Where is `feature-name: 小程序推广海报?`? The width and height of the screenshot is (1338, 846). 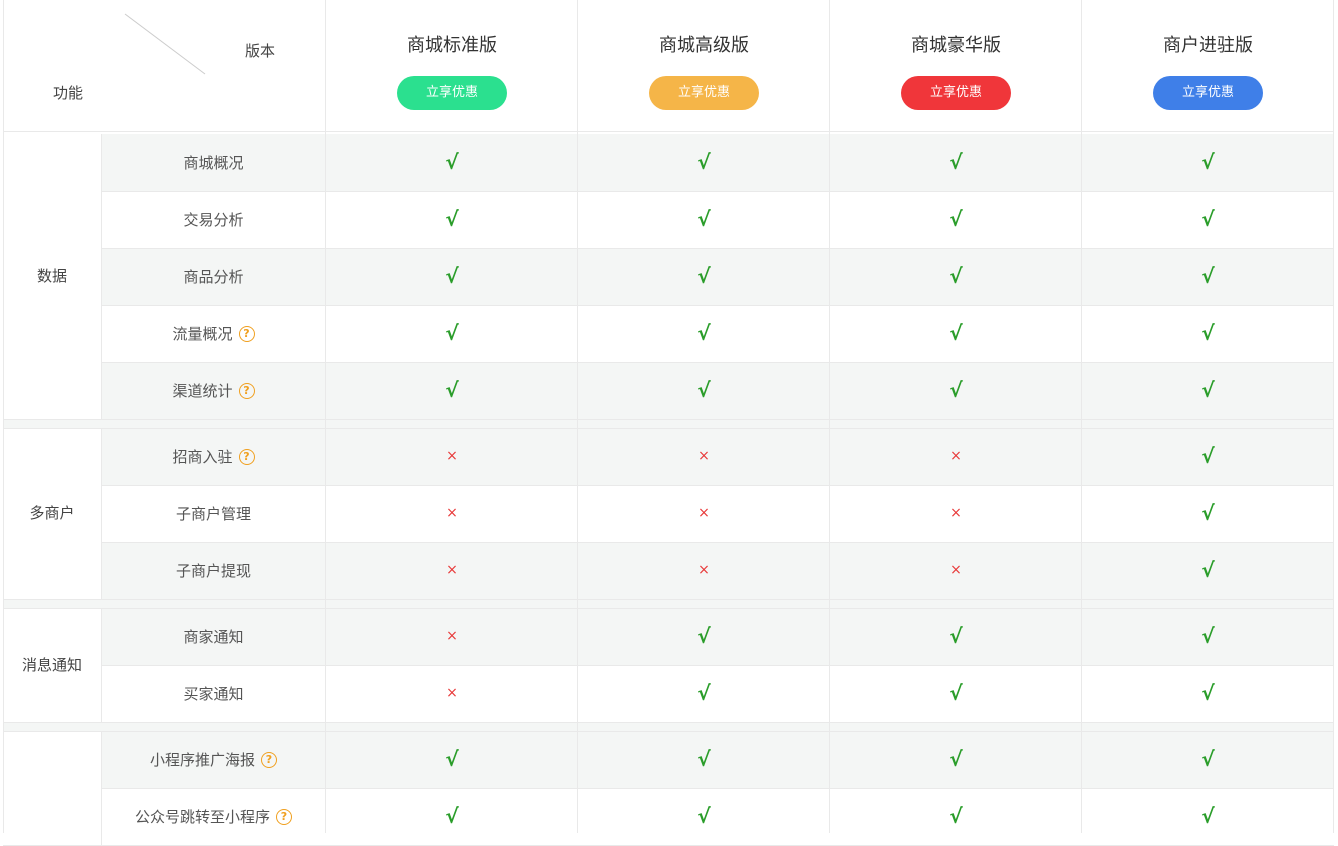
feature-name: 小程序推广海报? is located at coordinates (213, 759).